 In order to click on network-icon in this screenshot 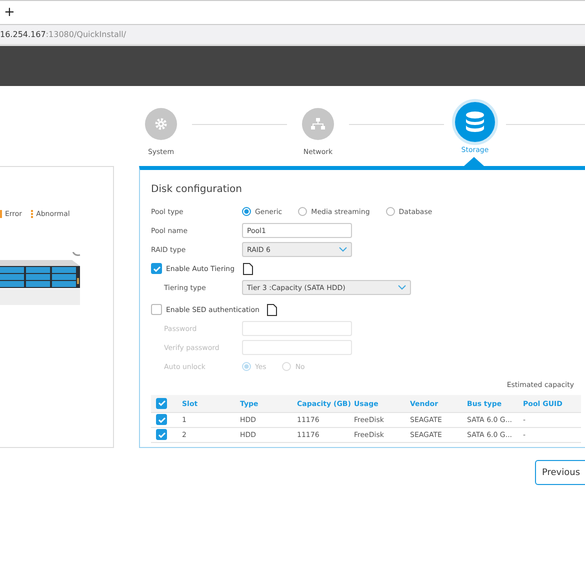, I will do `click(318, 124)`.